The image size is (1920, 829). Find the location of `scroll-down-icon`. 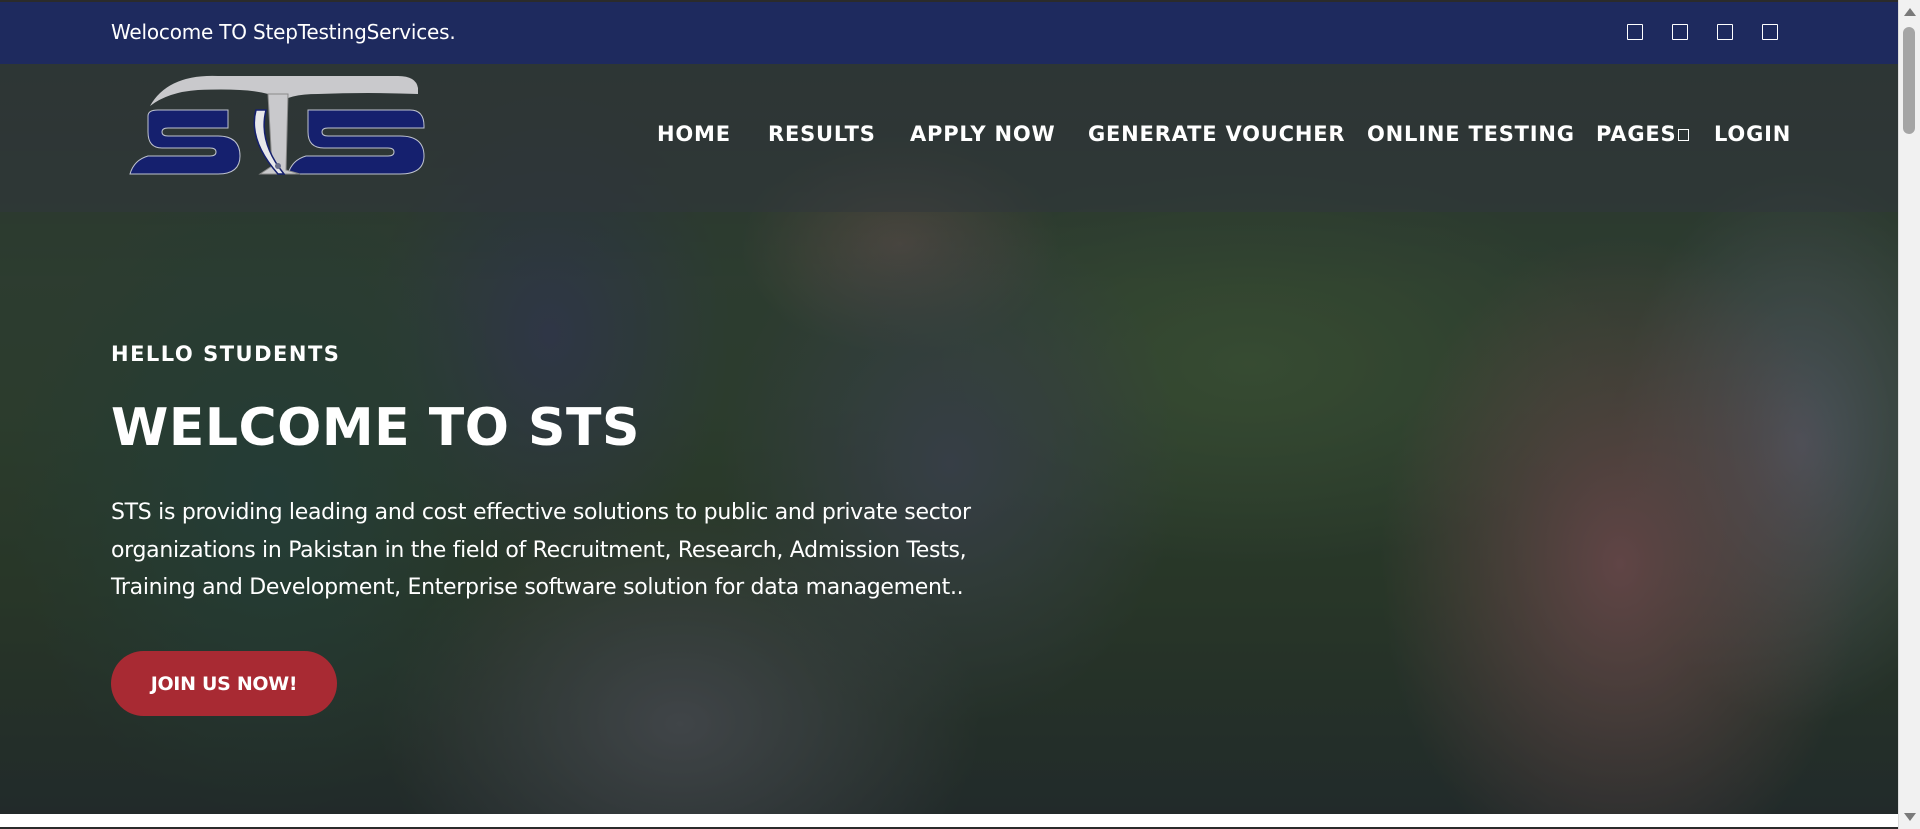

scroll-down-icon is located at coordinates (1910, 817).